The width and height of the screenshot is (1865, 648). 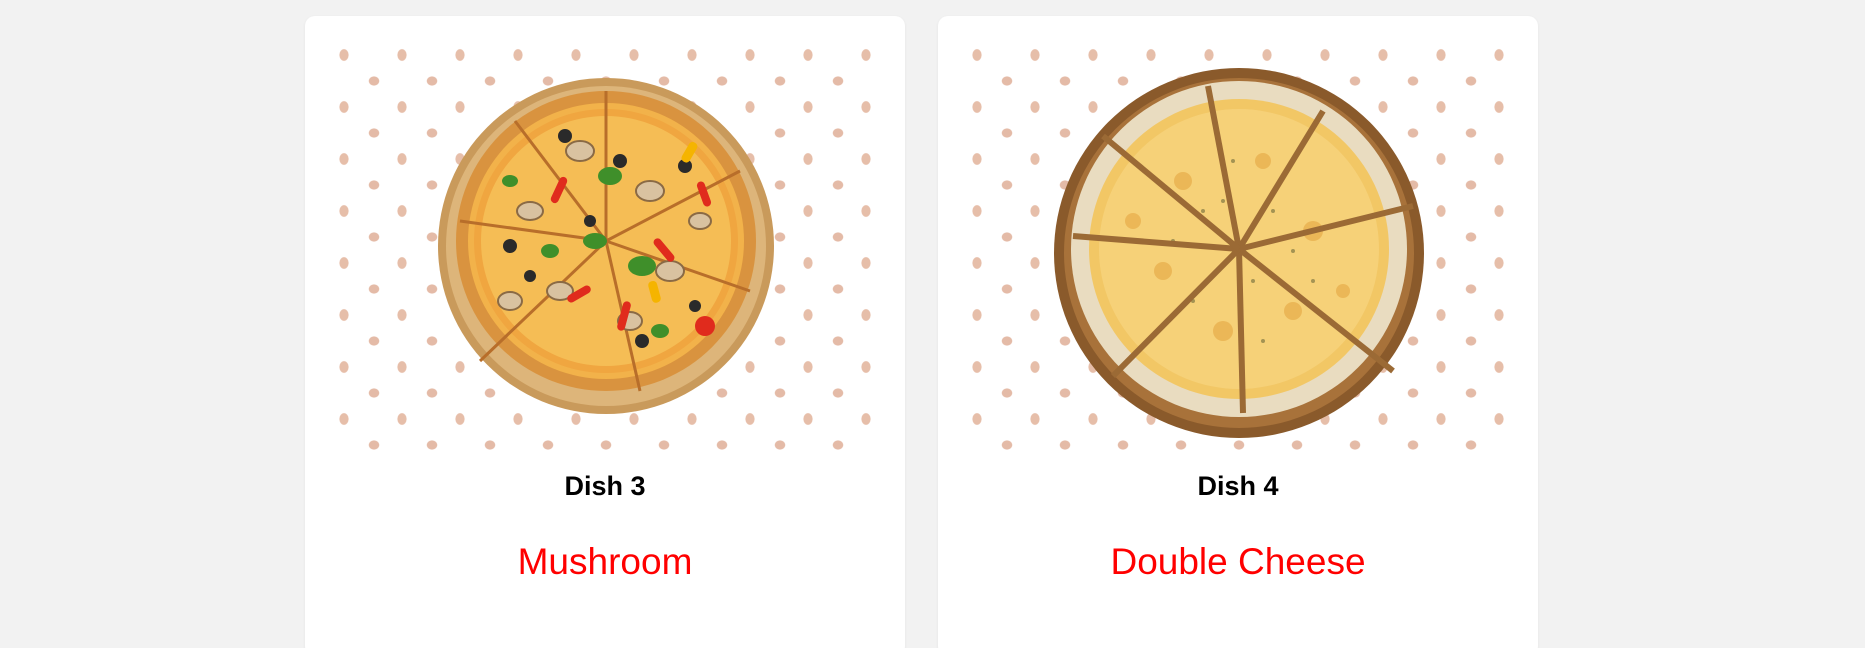 I want to click on dish-name: Dish 4, so click(x=1238, y=486).